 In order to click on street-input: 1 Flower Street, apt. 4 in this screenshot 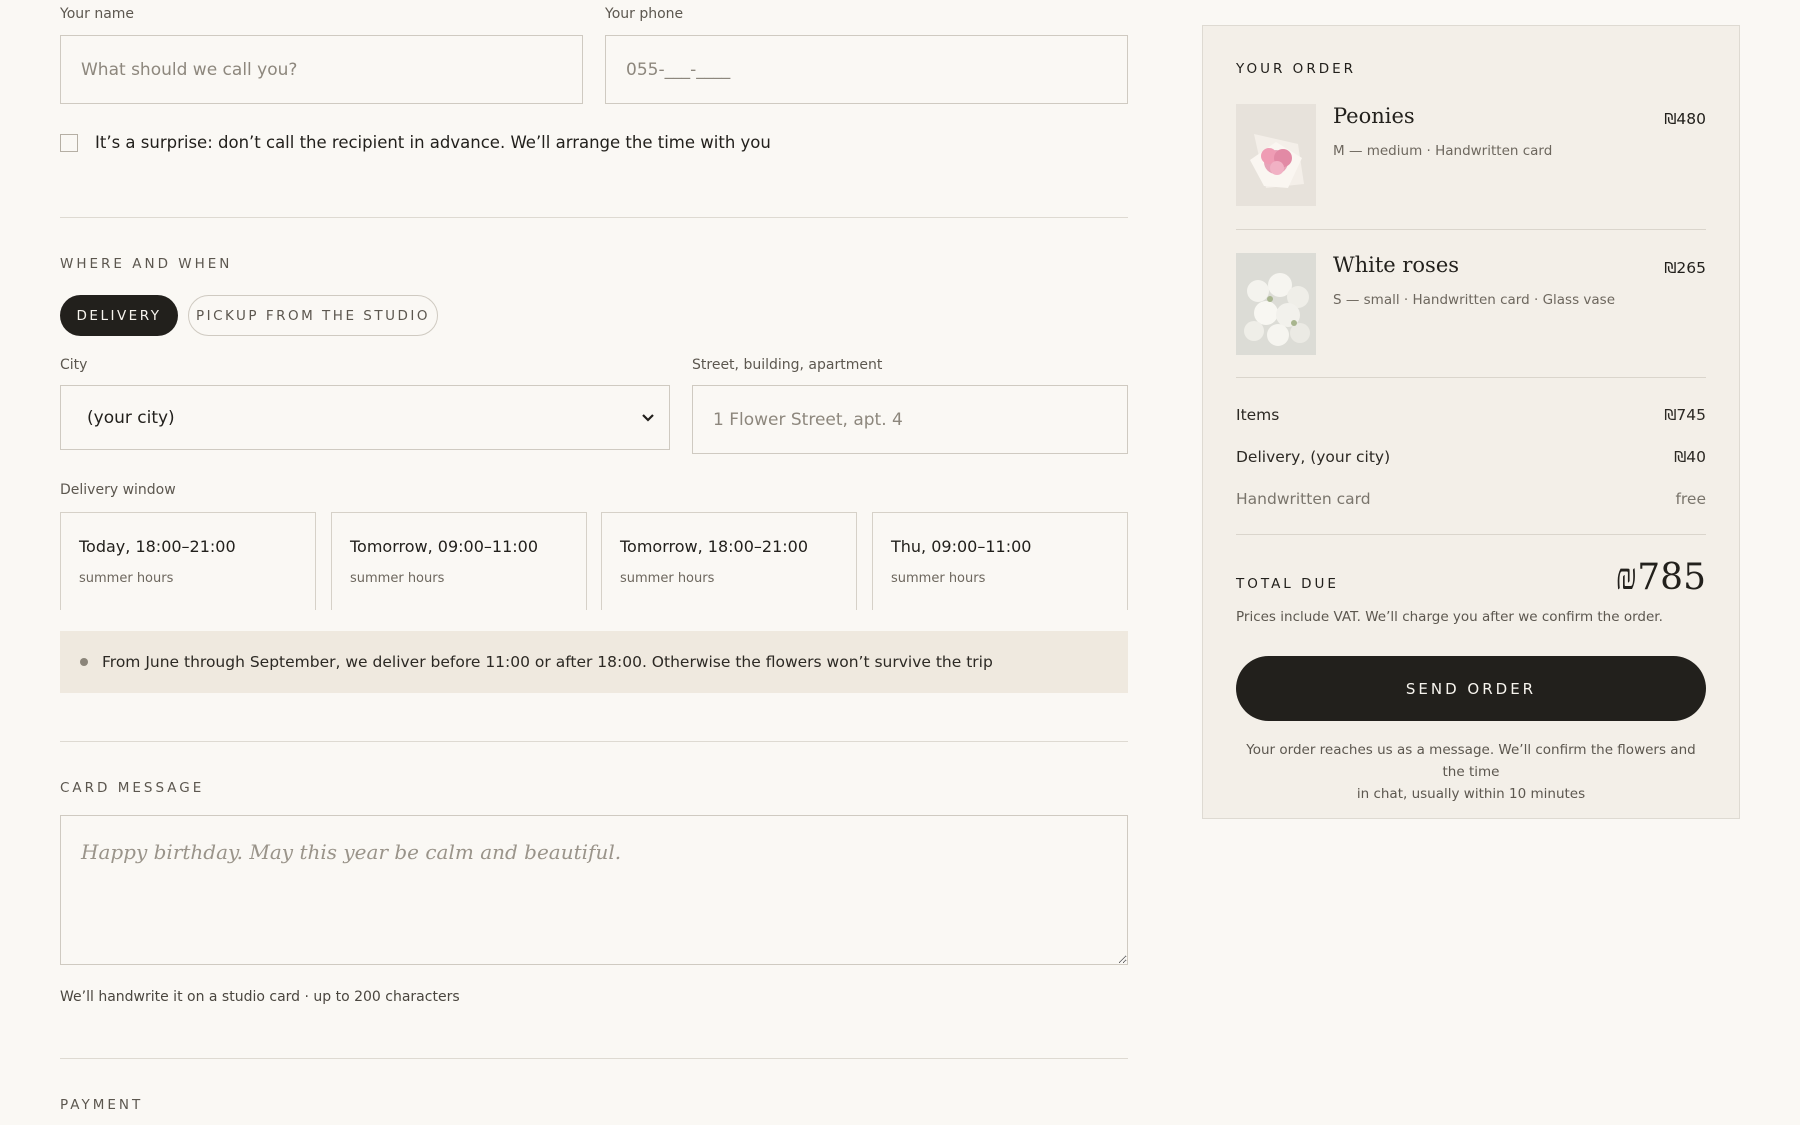, I will do `click(910, 419)`.